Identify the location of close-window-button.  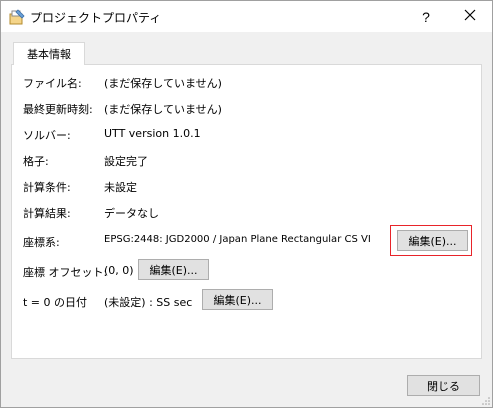
(470, 16).